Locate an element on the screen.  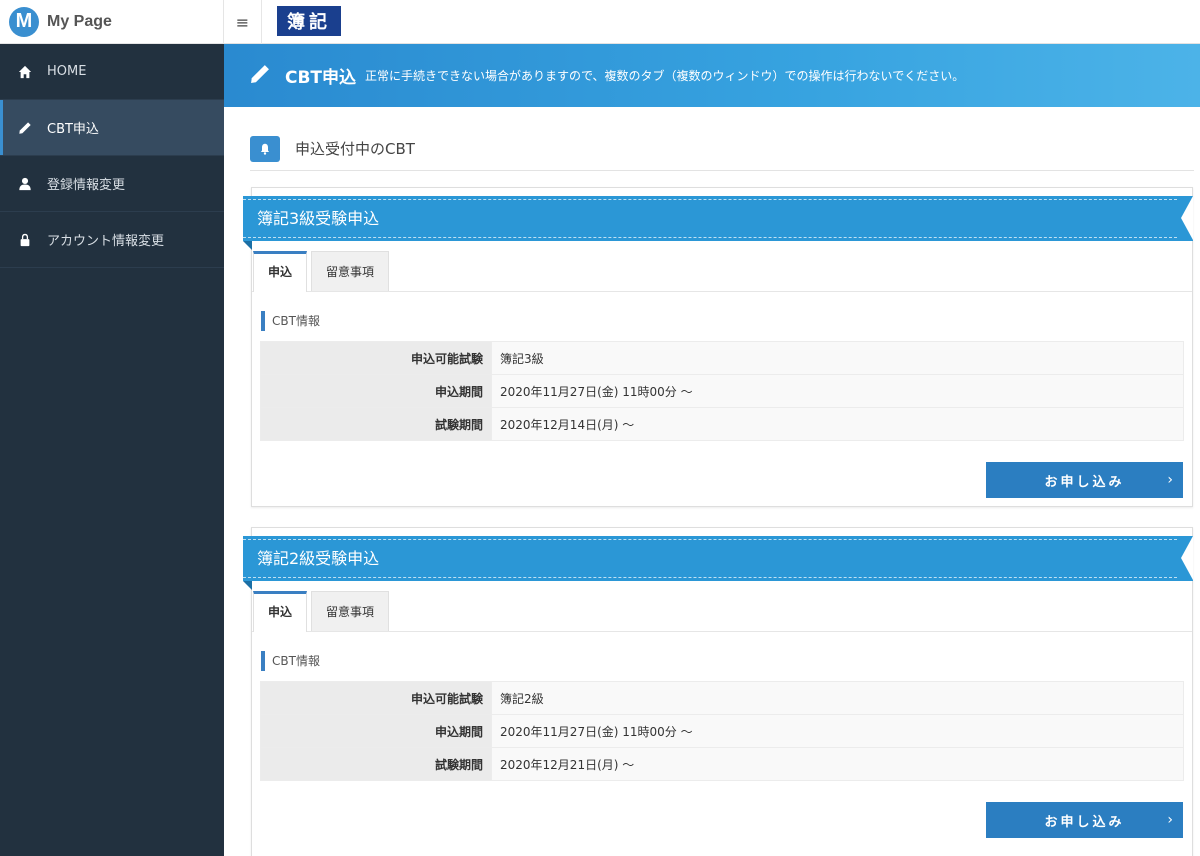
brand: M My Page is located at coordinates (112, 22).